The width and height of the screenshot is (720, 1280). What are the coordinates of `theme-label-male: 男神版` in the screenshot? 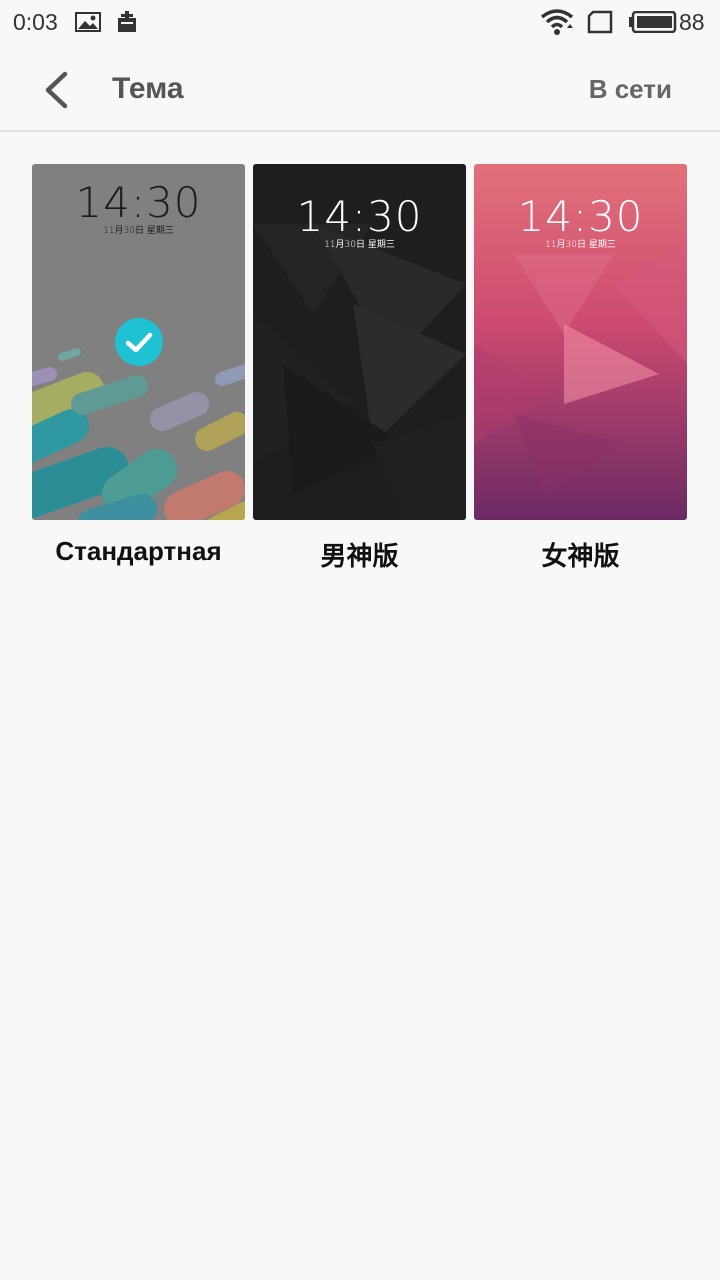 It's located at (359, 556).